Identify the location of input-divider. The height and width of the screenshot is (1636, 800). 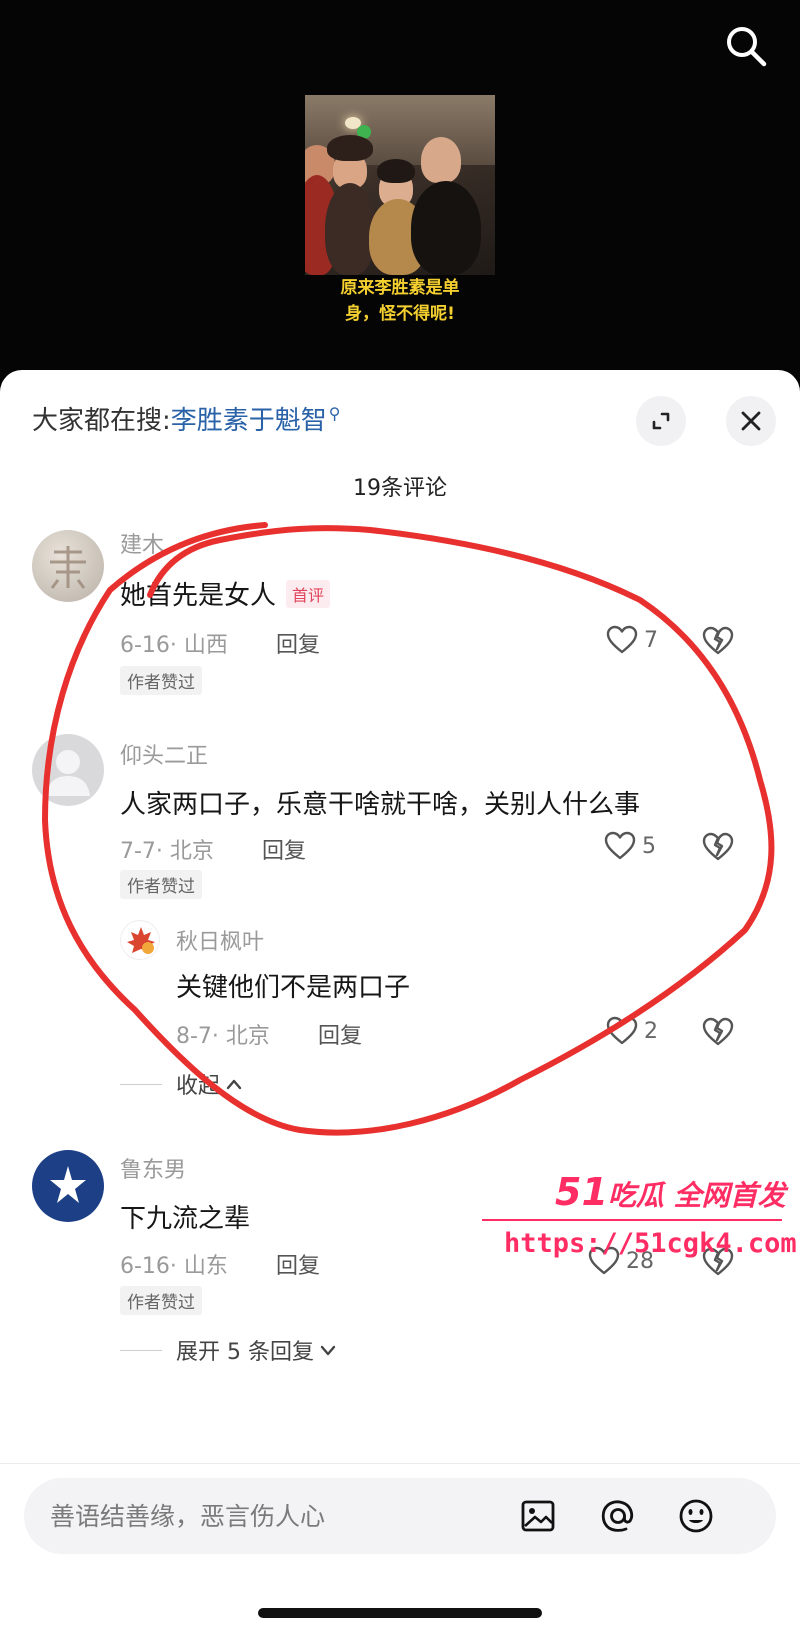
(400, 1463).